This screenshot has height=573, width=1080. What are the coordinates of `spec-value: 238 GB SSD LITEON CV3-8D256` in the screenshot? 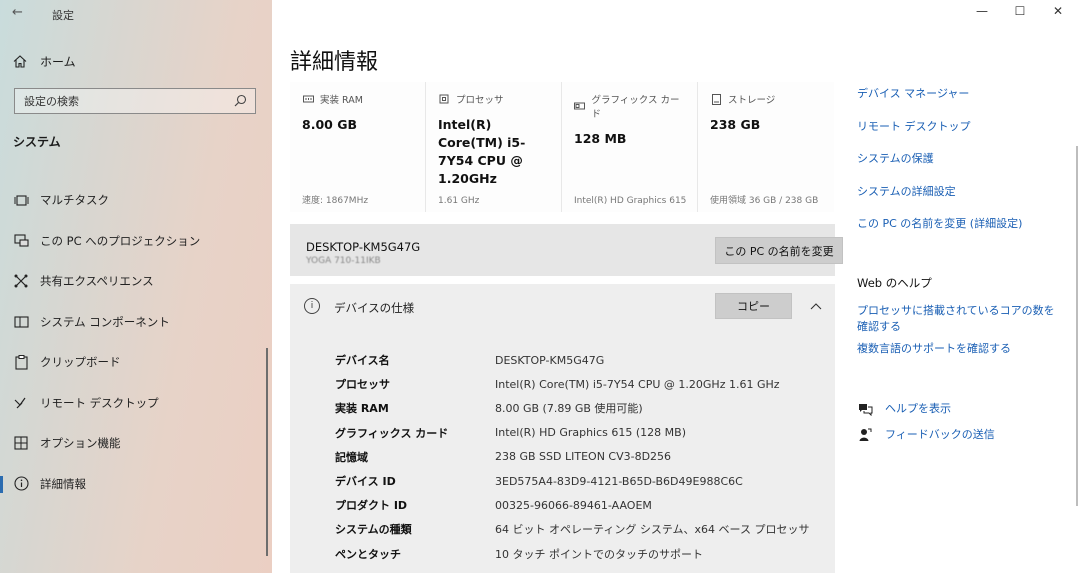 It's located at (583, 457).